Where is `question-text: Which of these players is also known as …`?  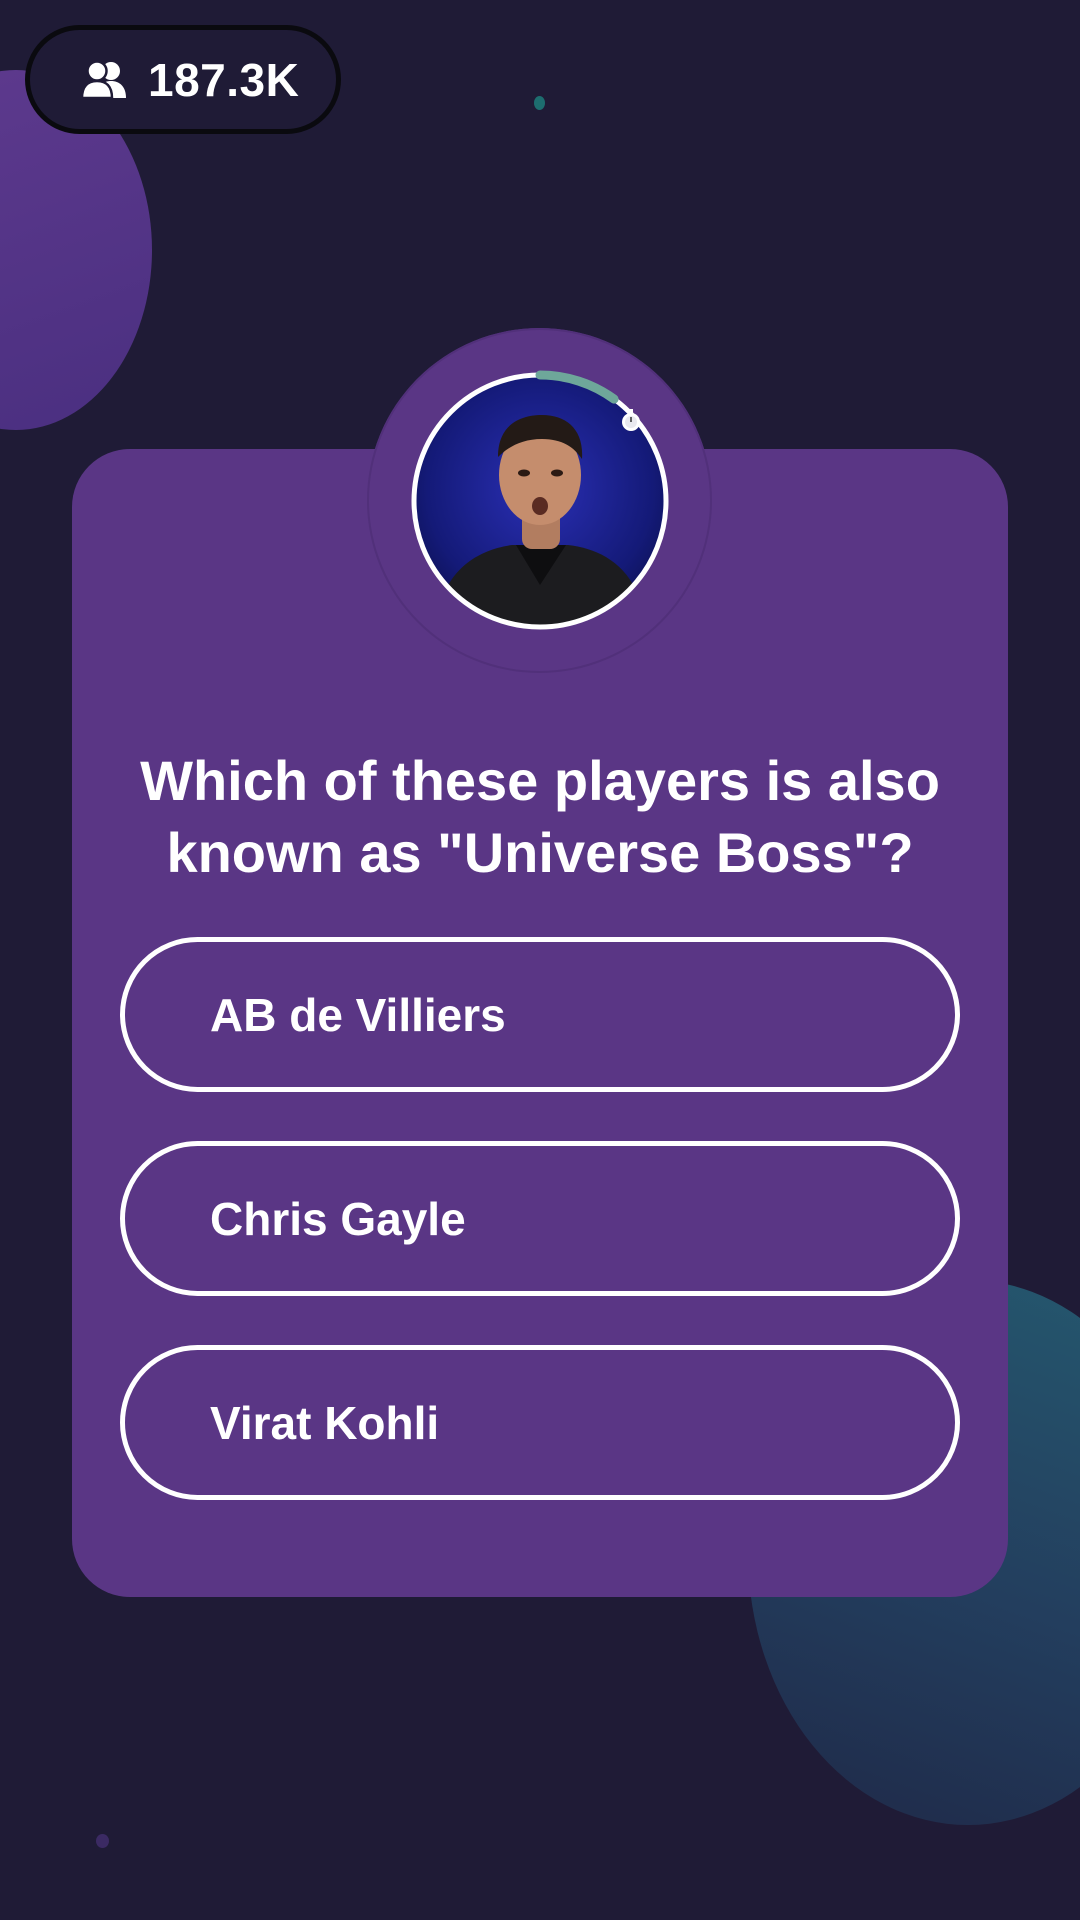 question-text: Which of these players is also known as … is located at coordinates (540, 816).